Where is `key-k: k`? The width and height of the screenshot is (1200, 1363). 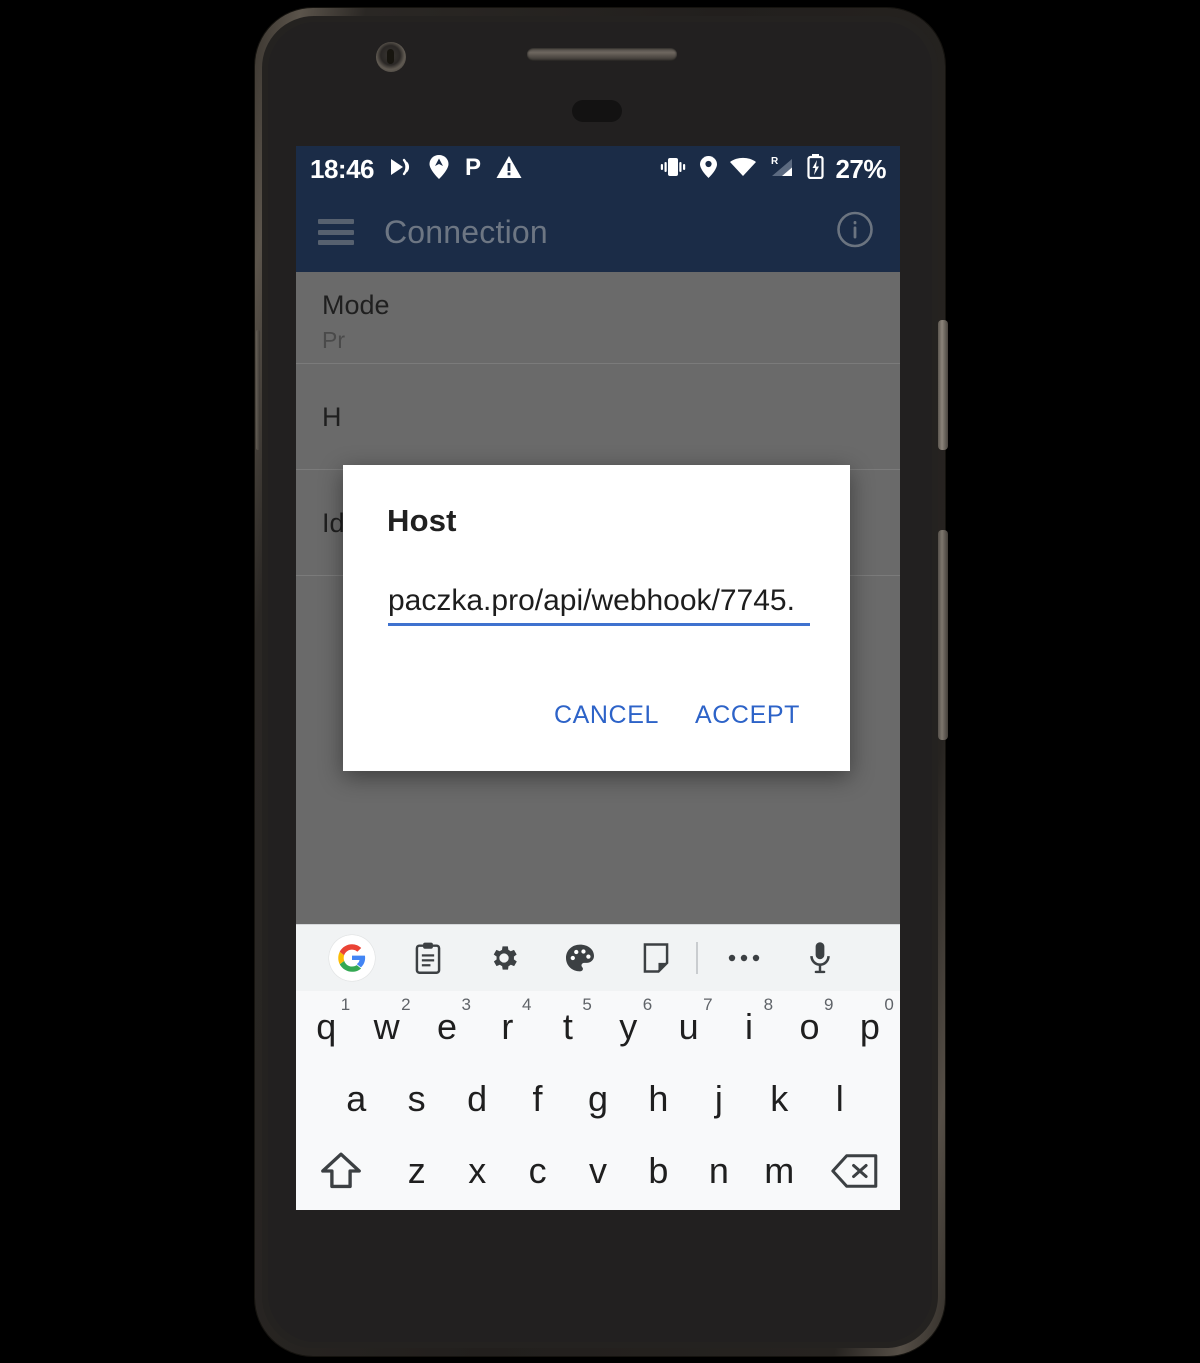 key-k: k is located at coordinates (779, 1099).